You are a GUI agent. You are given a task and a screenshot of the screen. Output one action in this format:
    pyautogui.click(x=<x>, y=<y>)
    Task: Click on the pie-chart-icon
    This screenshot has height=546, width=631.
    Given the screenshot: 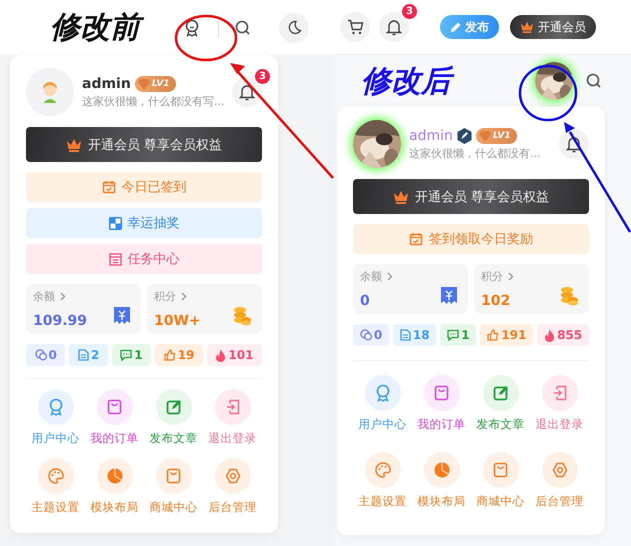 What is the action you would take?
    pyautogui.click(x=114, y=476)
    